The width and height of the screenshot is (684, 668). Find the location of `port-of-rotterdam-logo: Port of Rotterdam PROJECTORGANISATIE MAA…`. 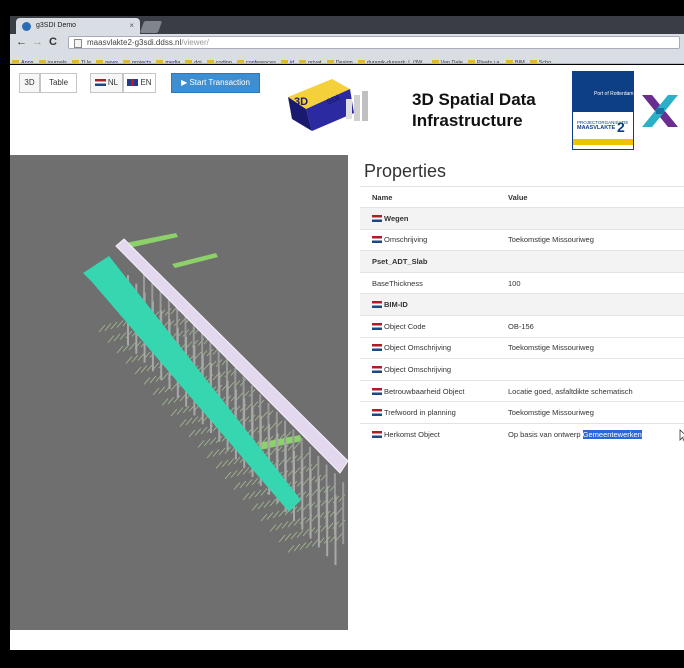

port-of-rotterdam-logo: Port of Rotterdam PROJECTORGANISATIE MAA… is located at coordinates (603, 110).